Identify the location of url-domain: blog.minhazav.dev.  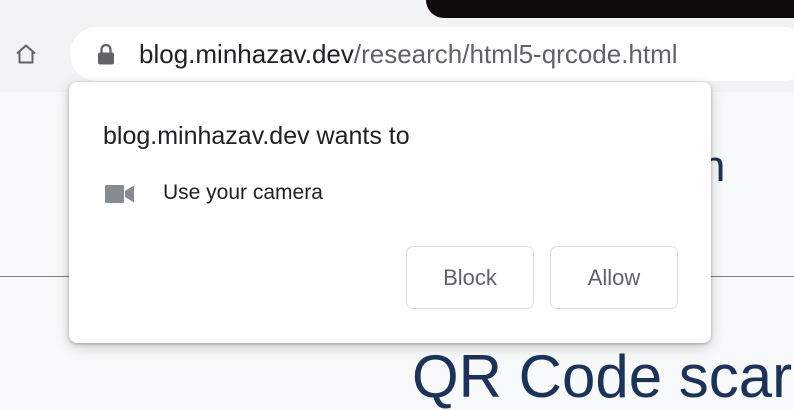
(246, 54).